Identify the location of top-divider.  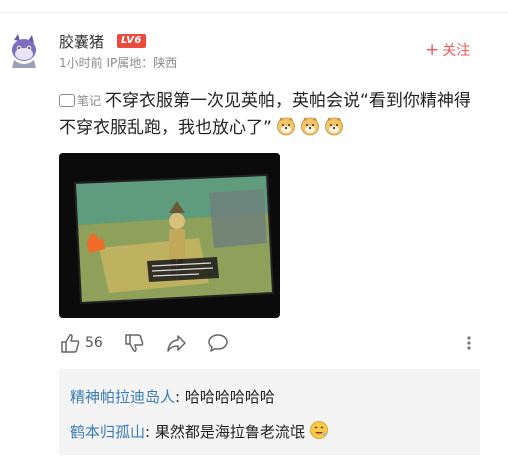
(254, 6).